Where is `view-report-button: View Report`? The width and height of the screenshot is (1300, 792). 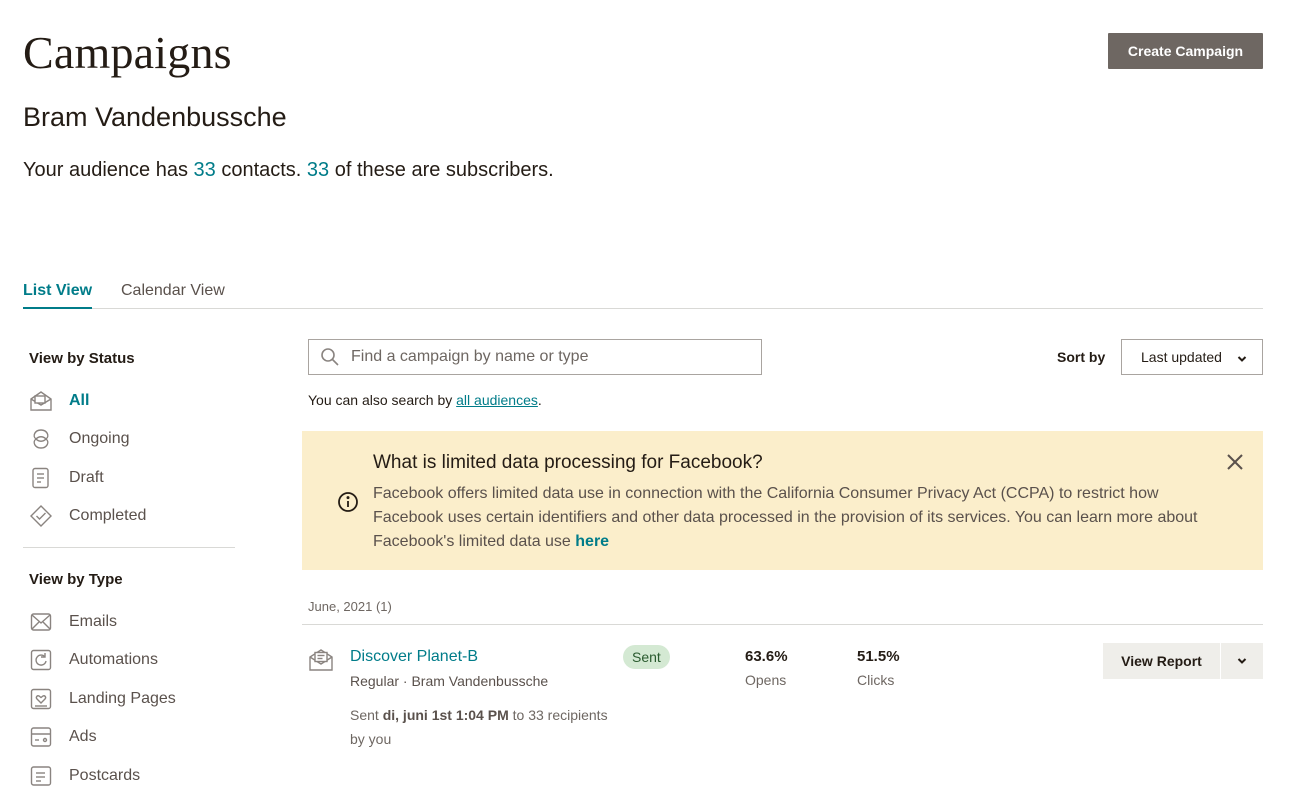 view-report-button: View Report is located at coordinates (1161, 661).